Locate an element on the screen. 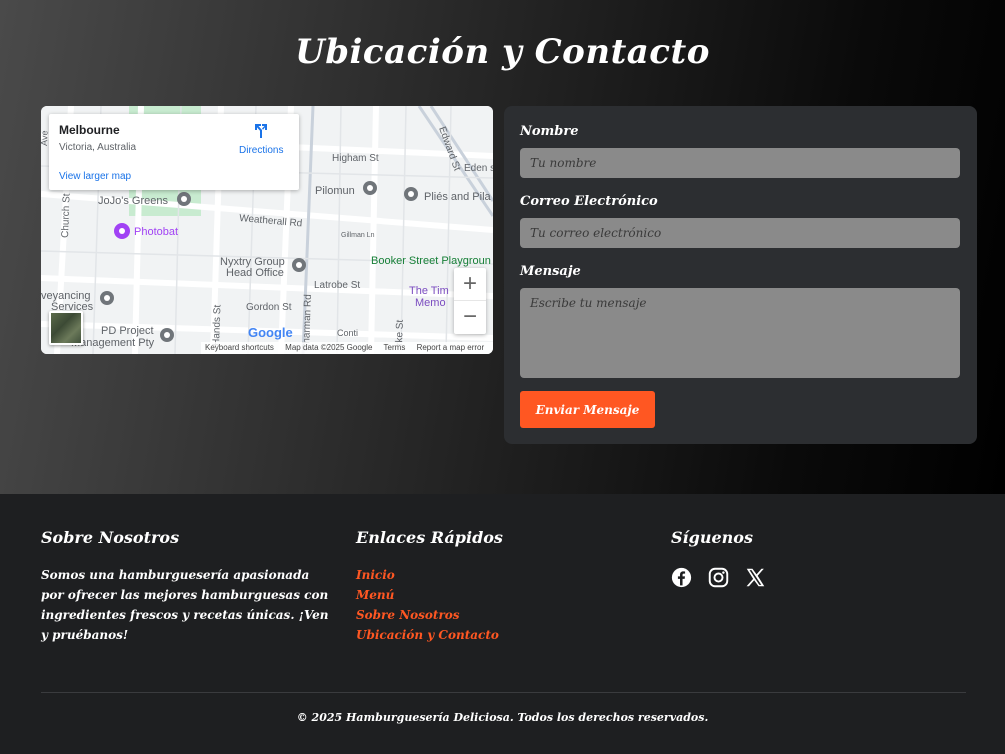  map-label: Gillman Ln is located at coordinates (358, 235).